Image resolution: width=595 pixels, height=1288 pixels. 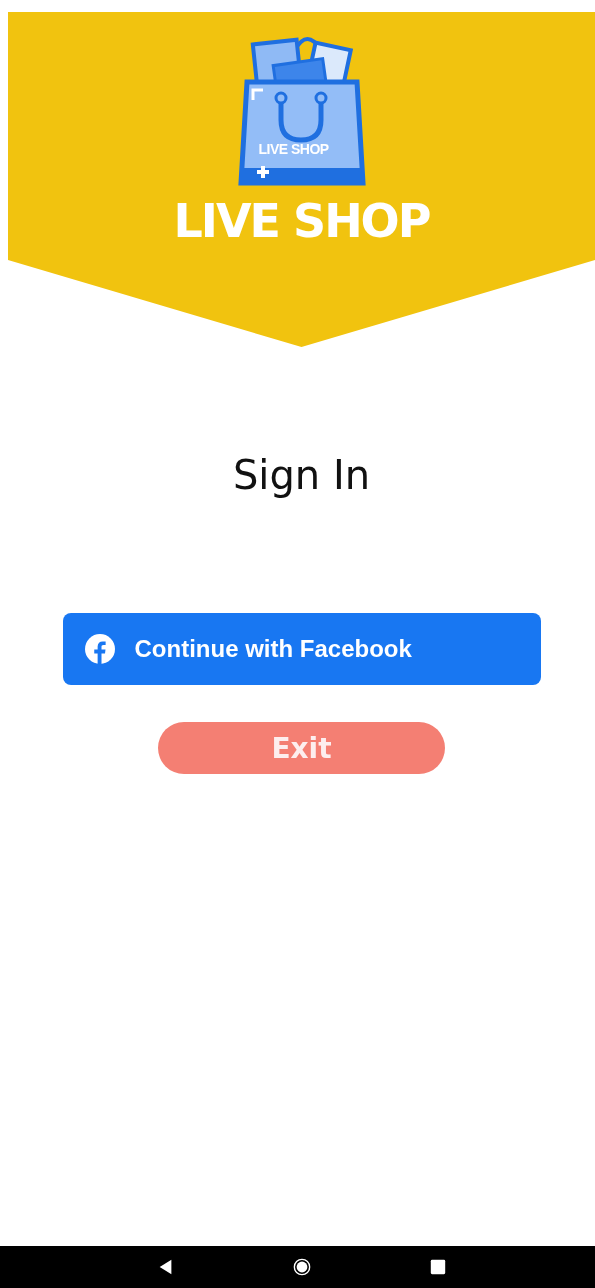 I want to click on home-icon, so click(x=301, y=1267).